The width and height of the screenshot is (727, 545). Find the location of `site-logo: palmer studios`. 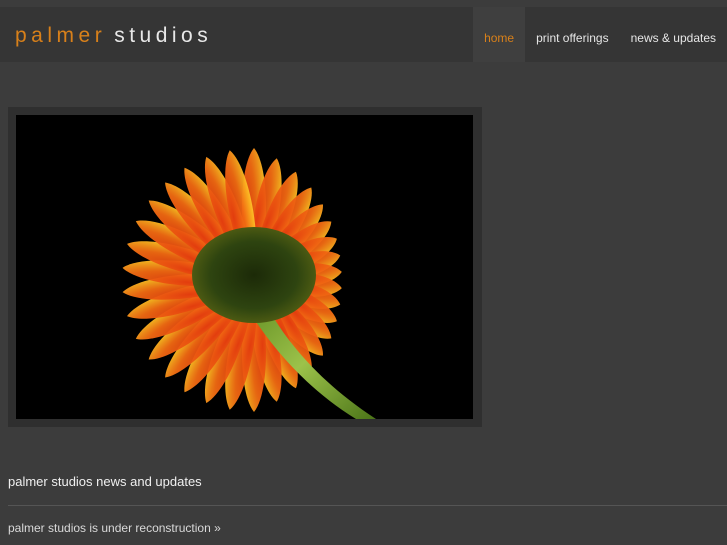

site-logo: palmer studios is located at coordinates (113, 36).